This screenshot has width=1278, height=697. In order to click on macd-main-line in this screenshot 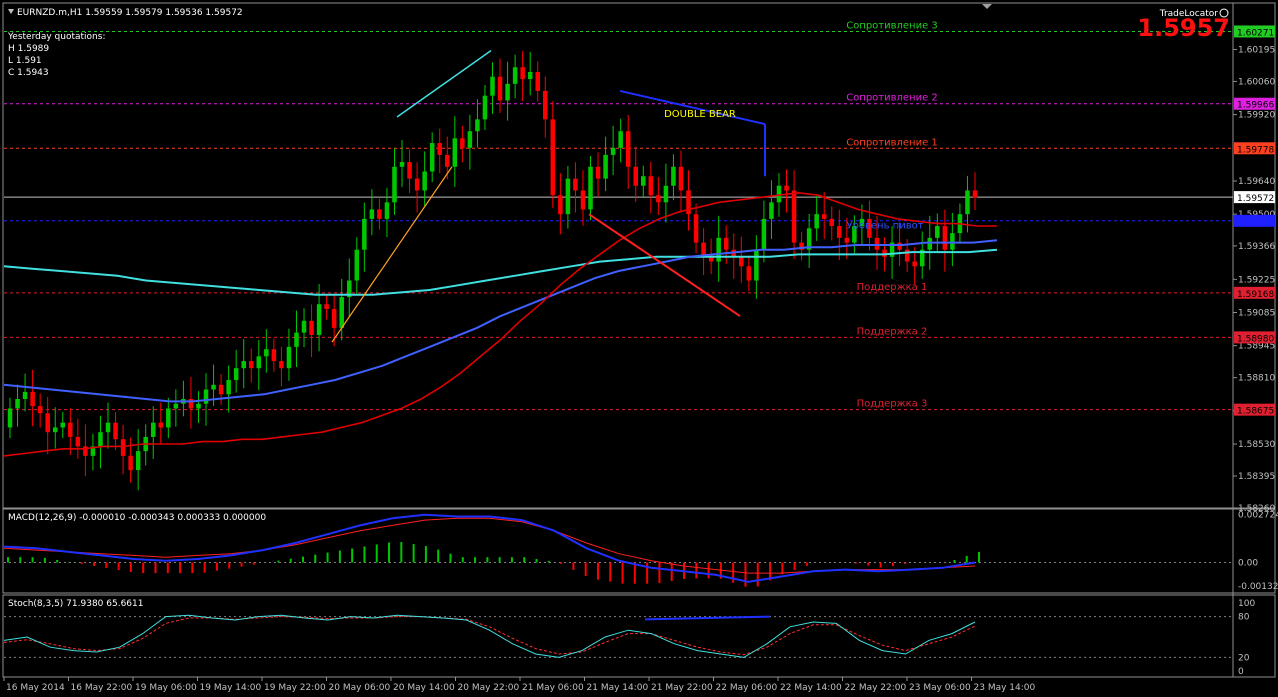, I will do `click(489, 548)`.